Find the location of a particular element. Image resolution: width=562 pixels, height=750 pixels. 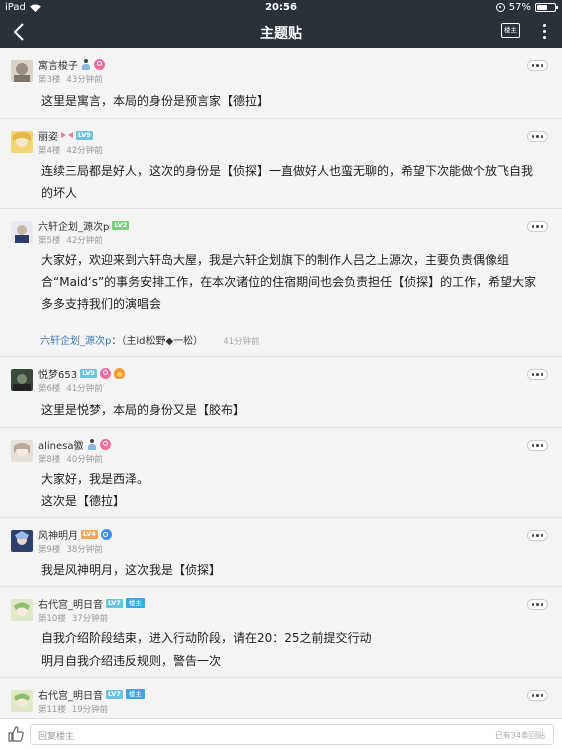

page-title: 主题贴 is located at coordinates (281, 34).